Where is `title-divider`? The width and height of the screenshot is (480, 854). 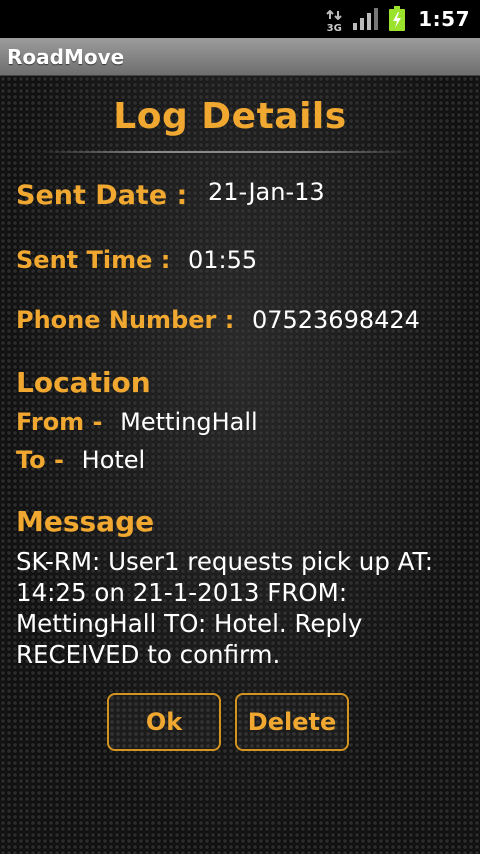 title-divider is located at coordinates (227, 152).